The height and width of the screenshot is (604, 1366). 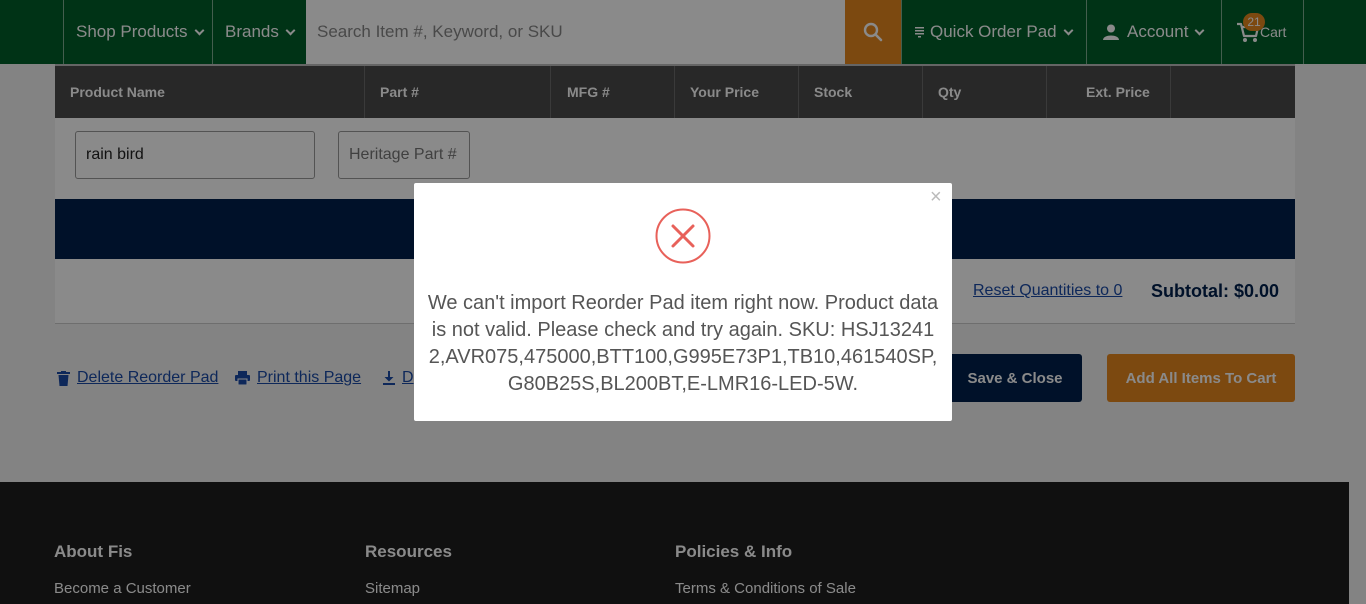 I want to click on close-icon: ×, so click(x=936, y=197).